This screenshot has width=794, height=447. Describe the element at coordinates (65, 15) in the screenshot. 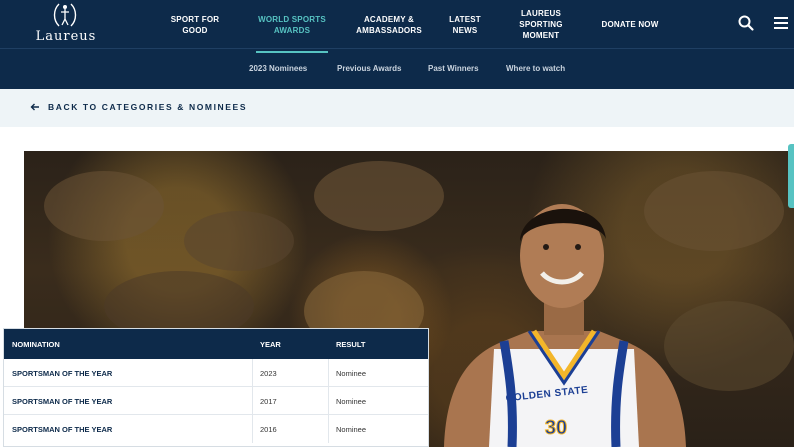

I see `laurel-figure-icon` at that location.